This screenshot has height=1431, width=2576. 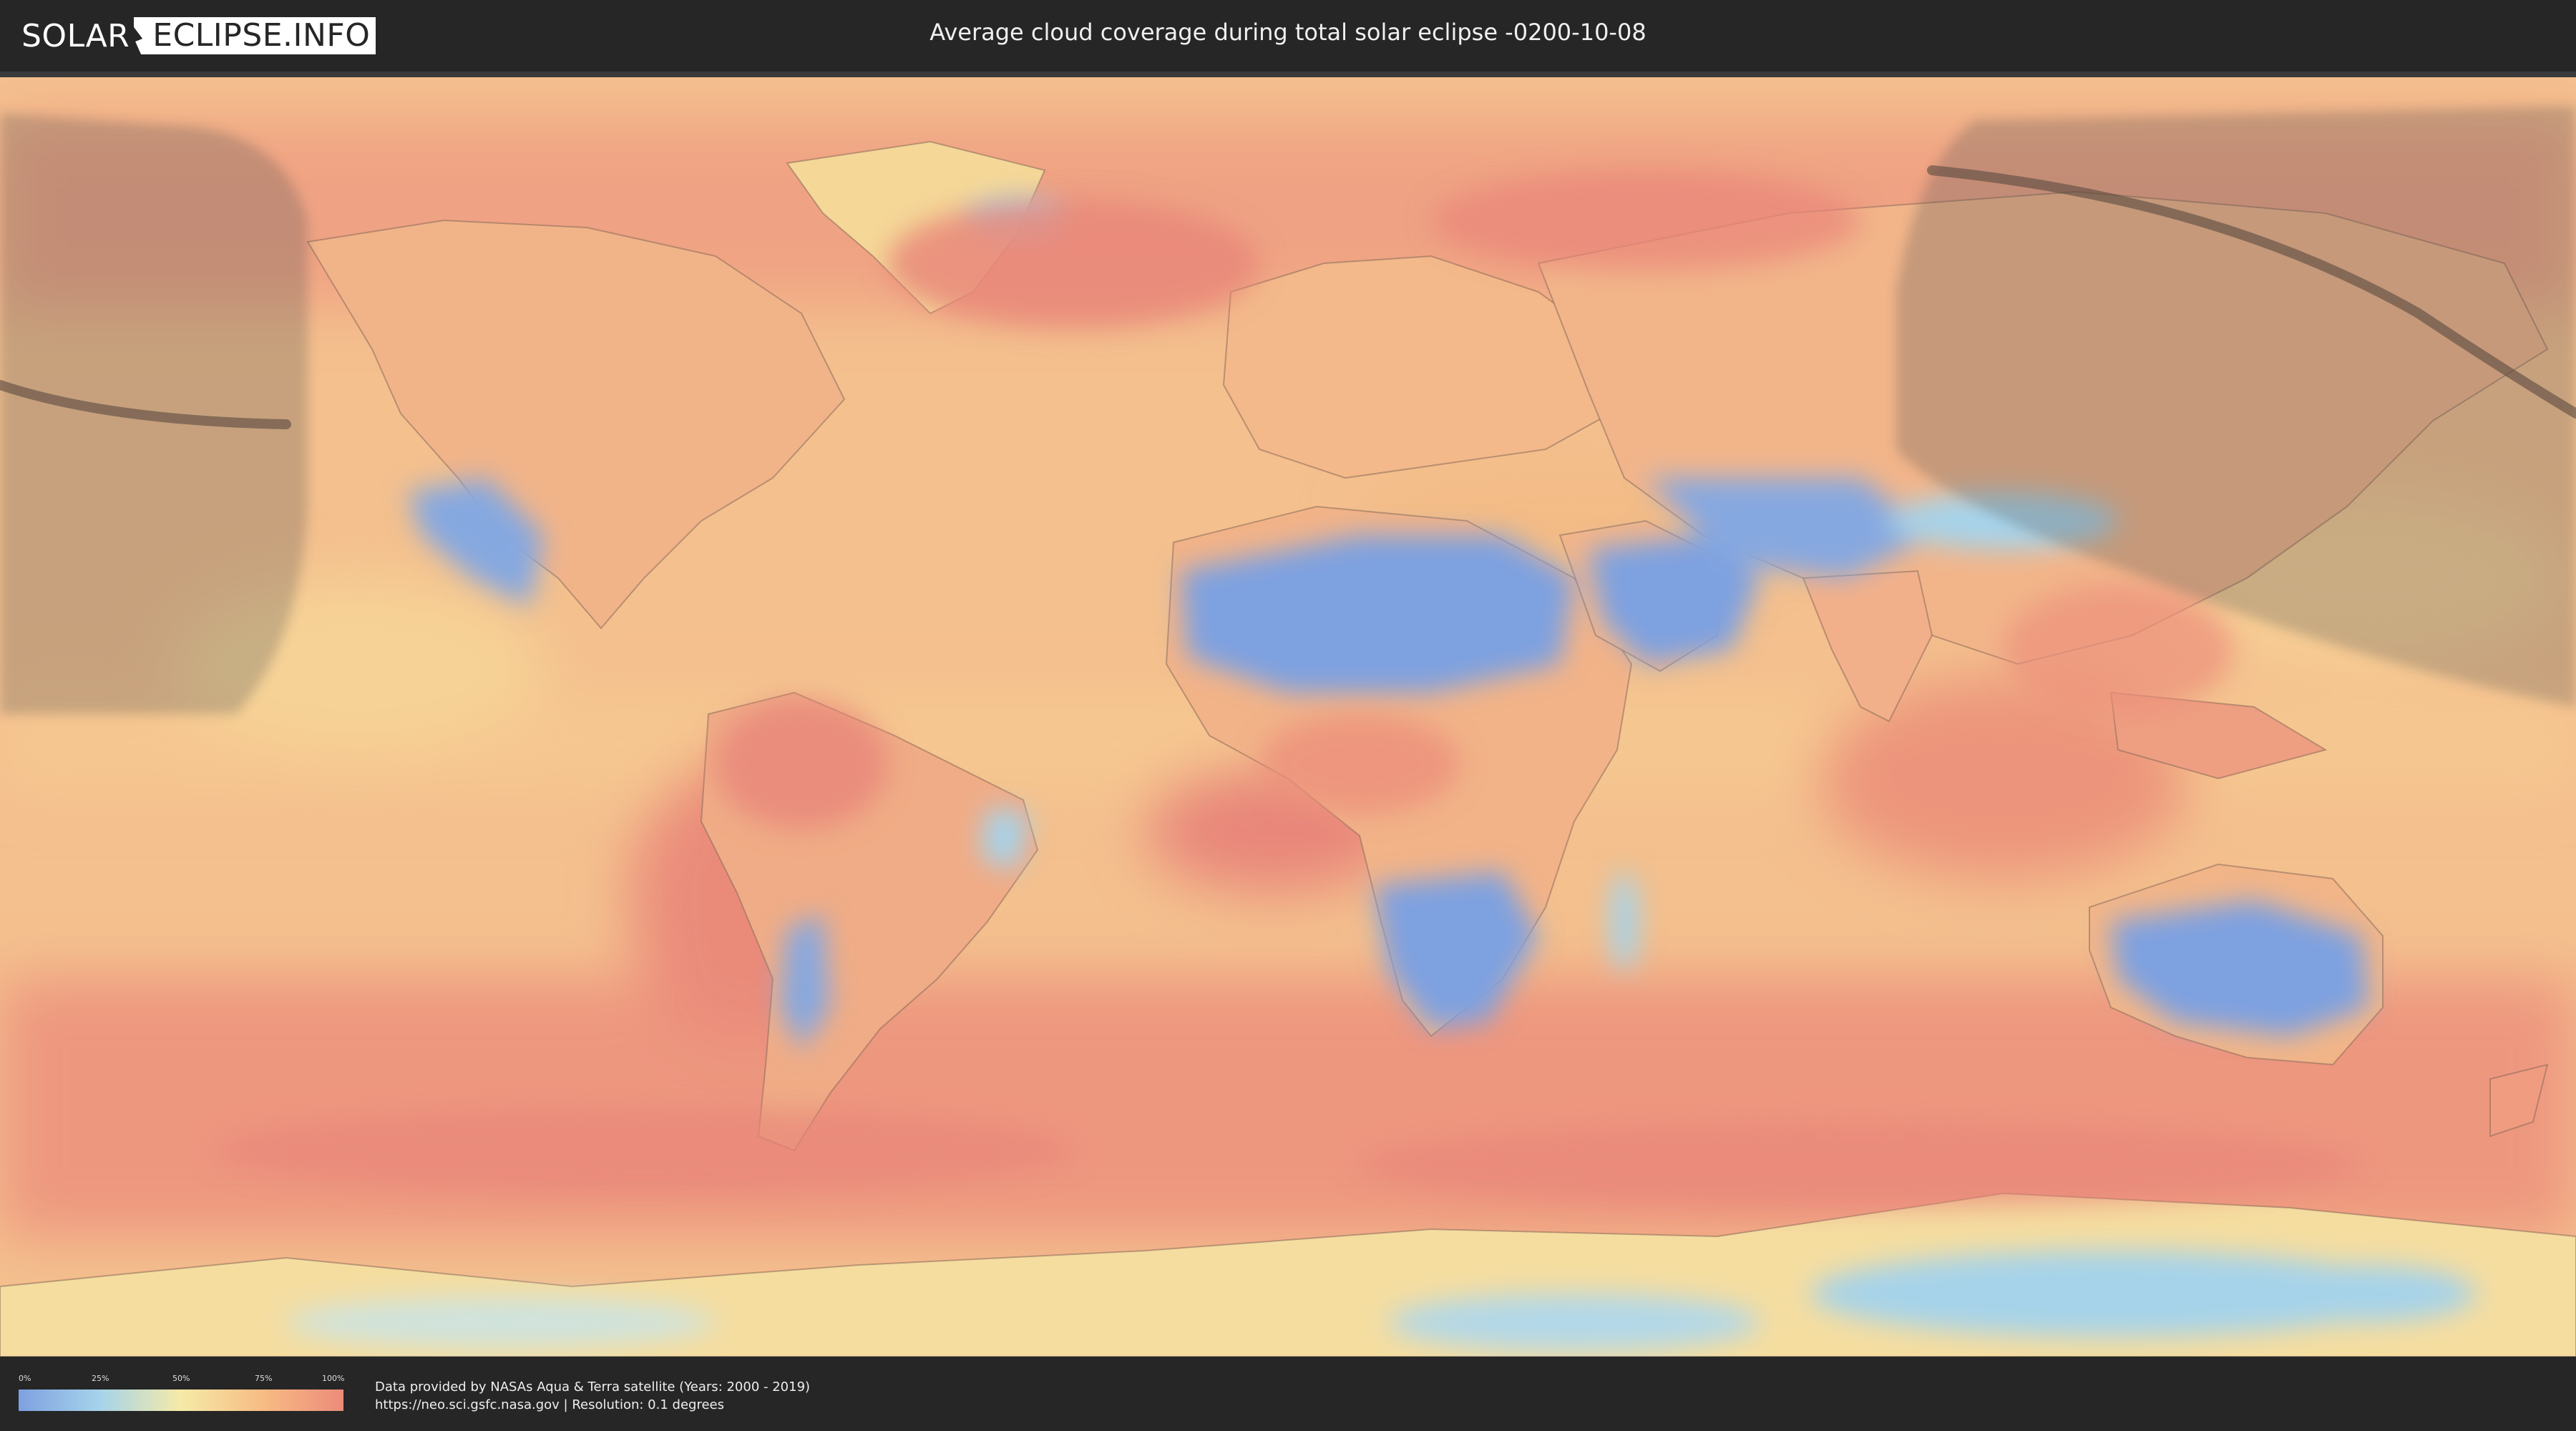 What do you see at coordinates (25, 1378) in the screenshot?
I see `legend-tick-0: 0%` at bounding box center [25, 1378].